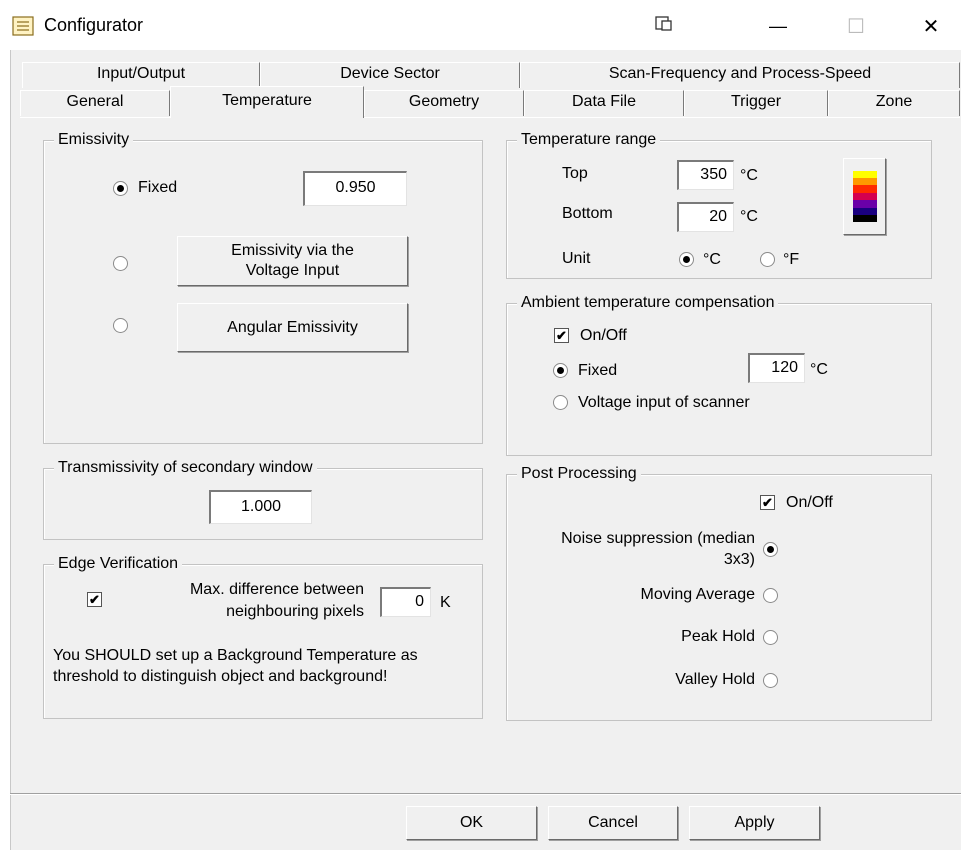 This screenshot has width=961, height=850. Describe the element at coordinates (120, 325) in the screenshot. I see `emissivity-angular-radio` at that location.